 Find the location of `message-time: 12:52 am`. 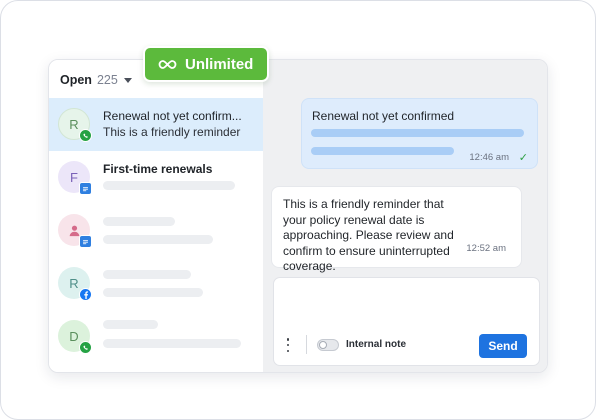

message-time: 12:52 am is located at coordinates (486, 248).